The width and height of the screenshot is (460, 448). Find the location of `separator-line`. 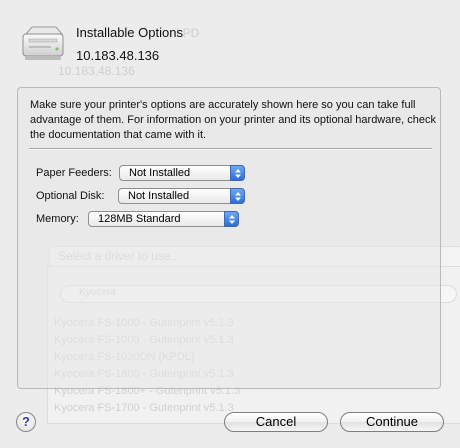

separator-line is located at coordinates (230, 149).